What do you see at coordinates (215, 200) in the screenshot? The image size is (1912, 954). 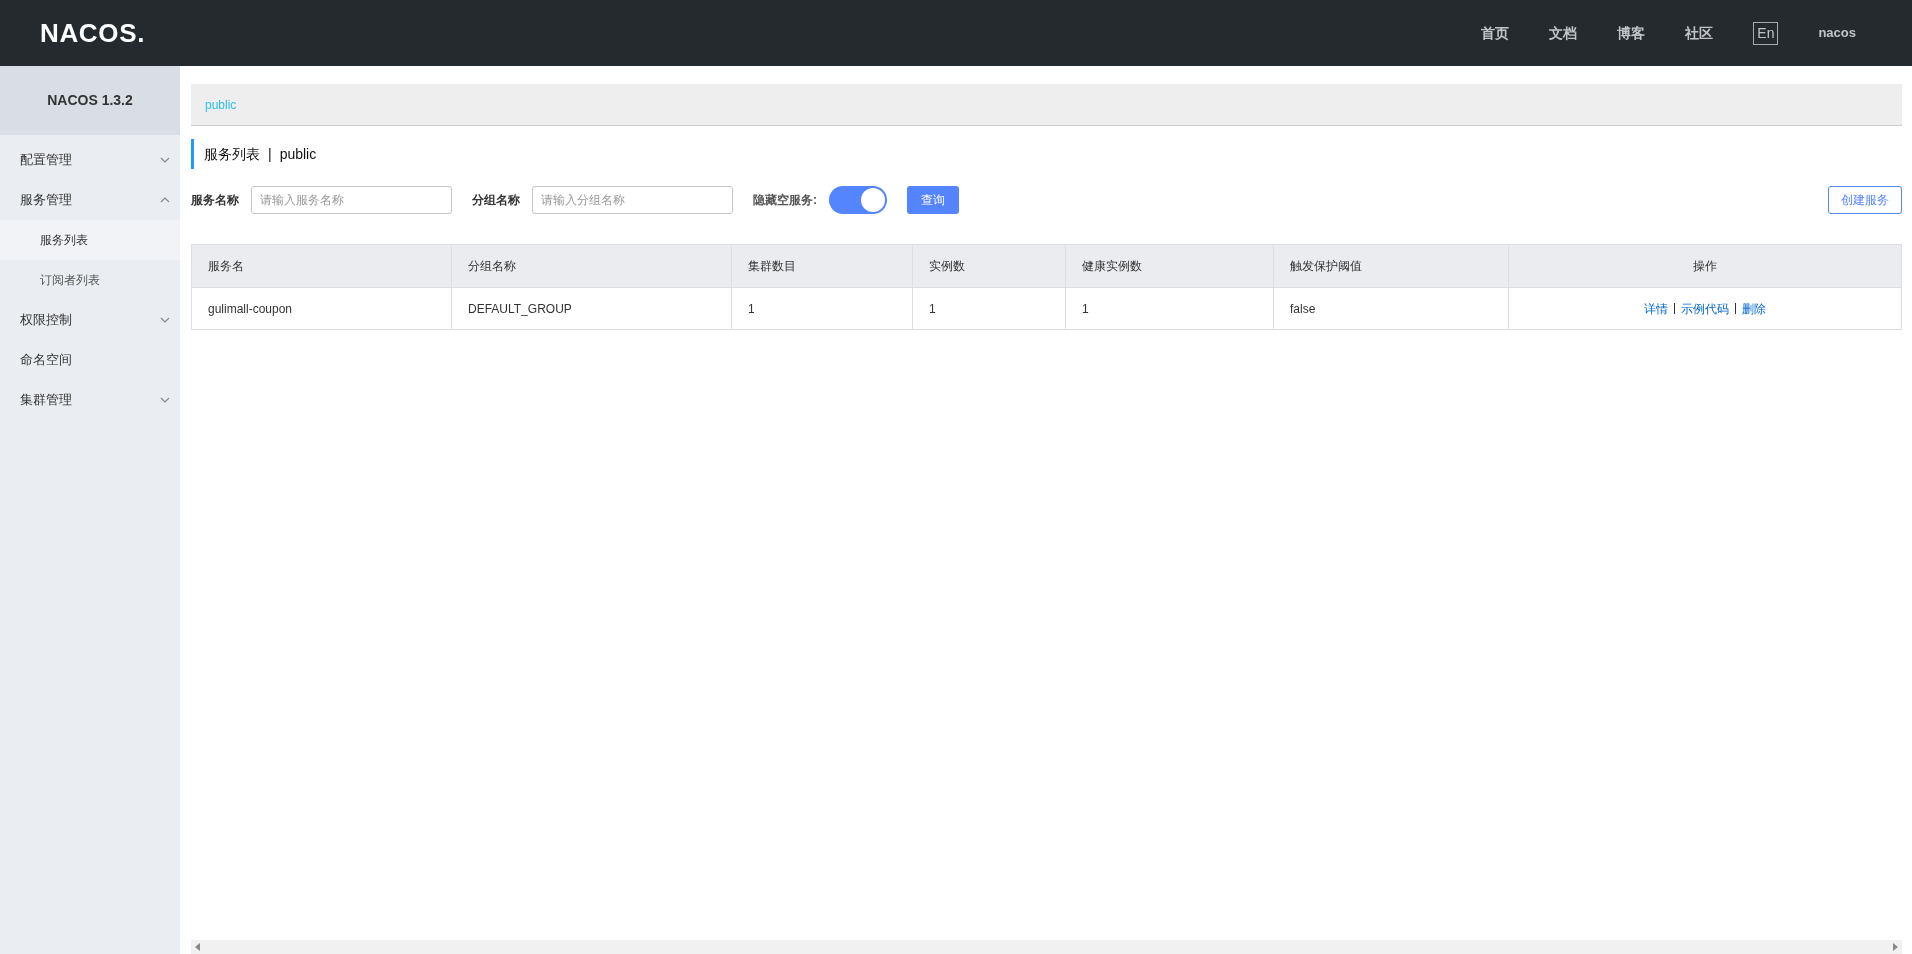 I see `field-label: 服务名称` at bounding box center [215, 200].